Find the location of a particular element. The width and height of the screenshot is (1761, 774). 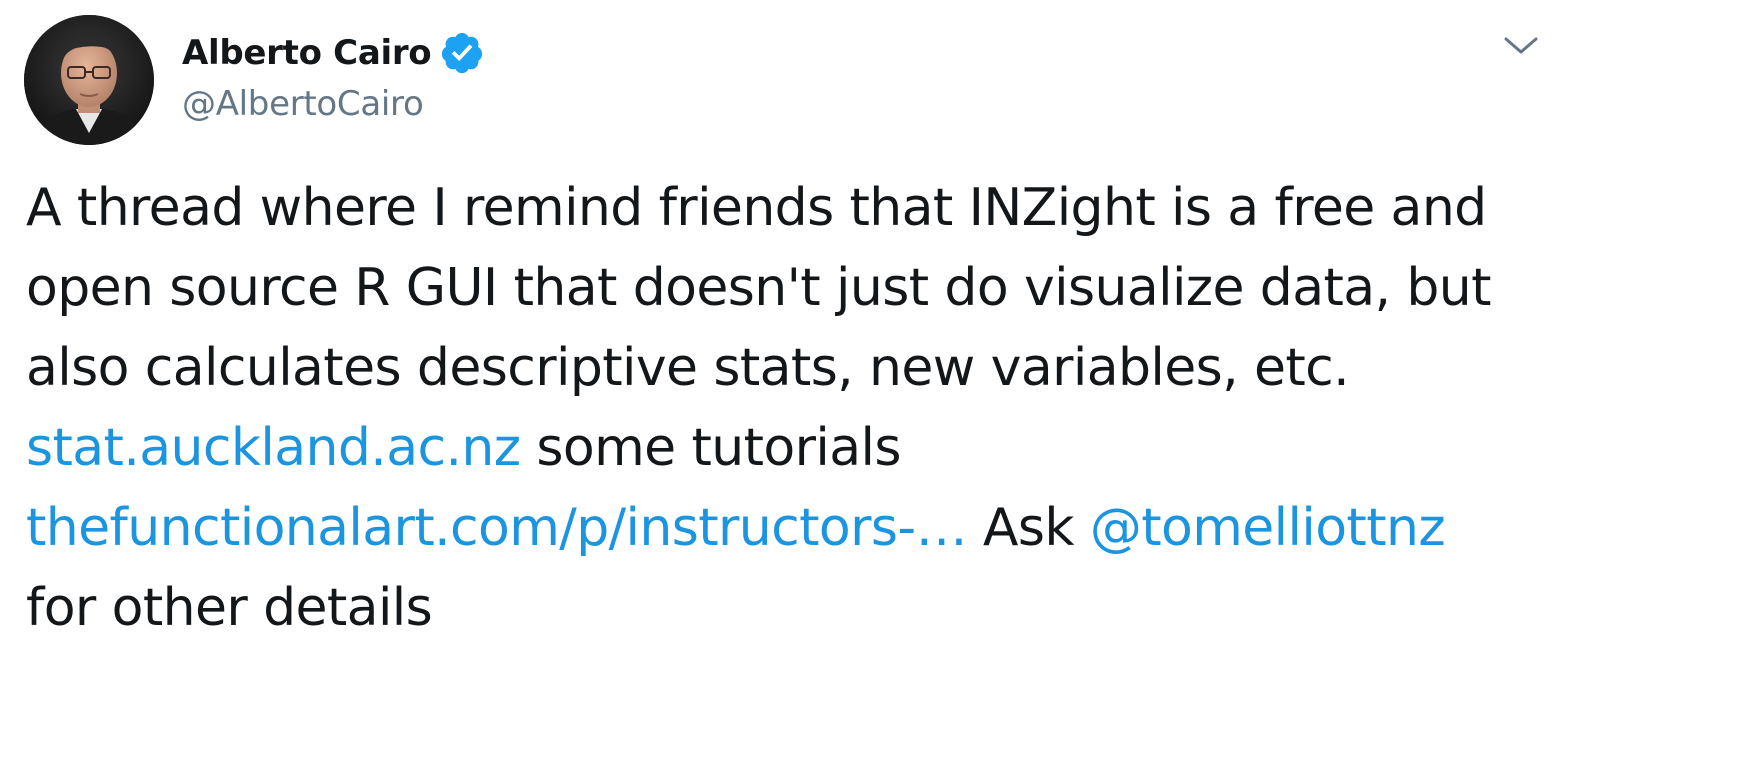

author-display-name: Alberto Cairo is located at coordinates (307, 53).